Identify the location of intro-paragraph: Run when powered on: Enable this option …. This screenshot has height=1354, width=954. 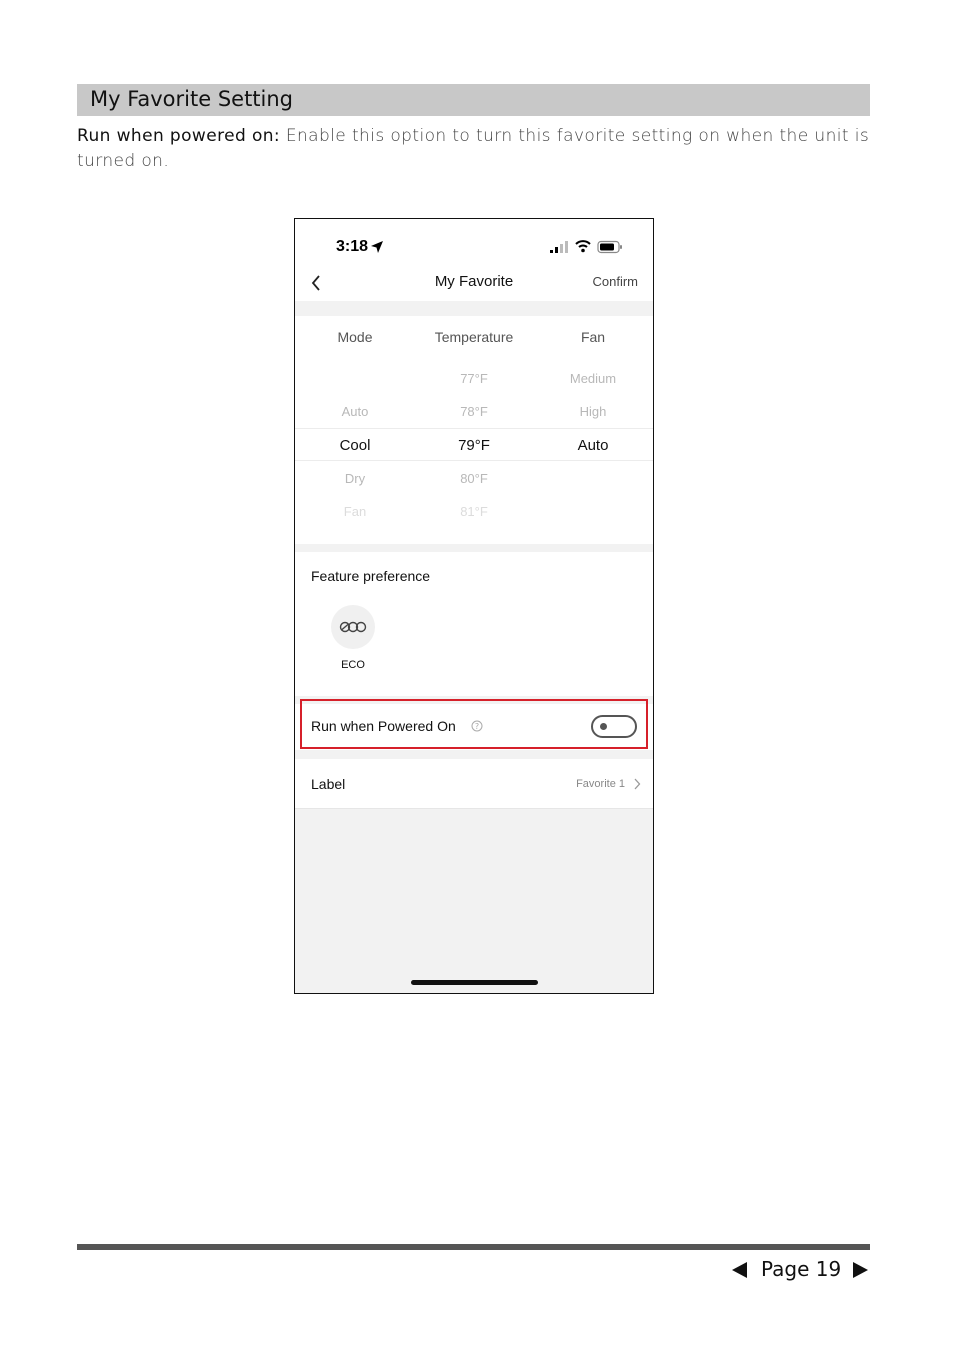
(477, 149).